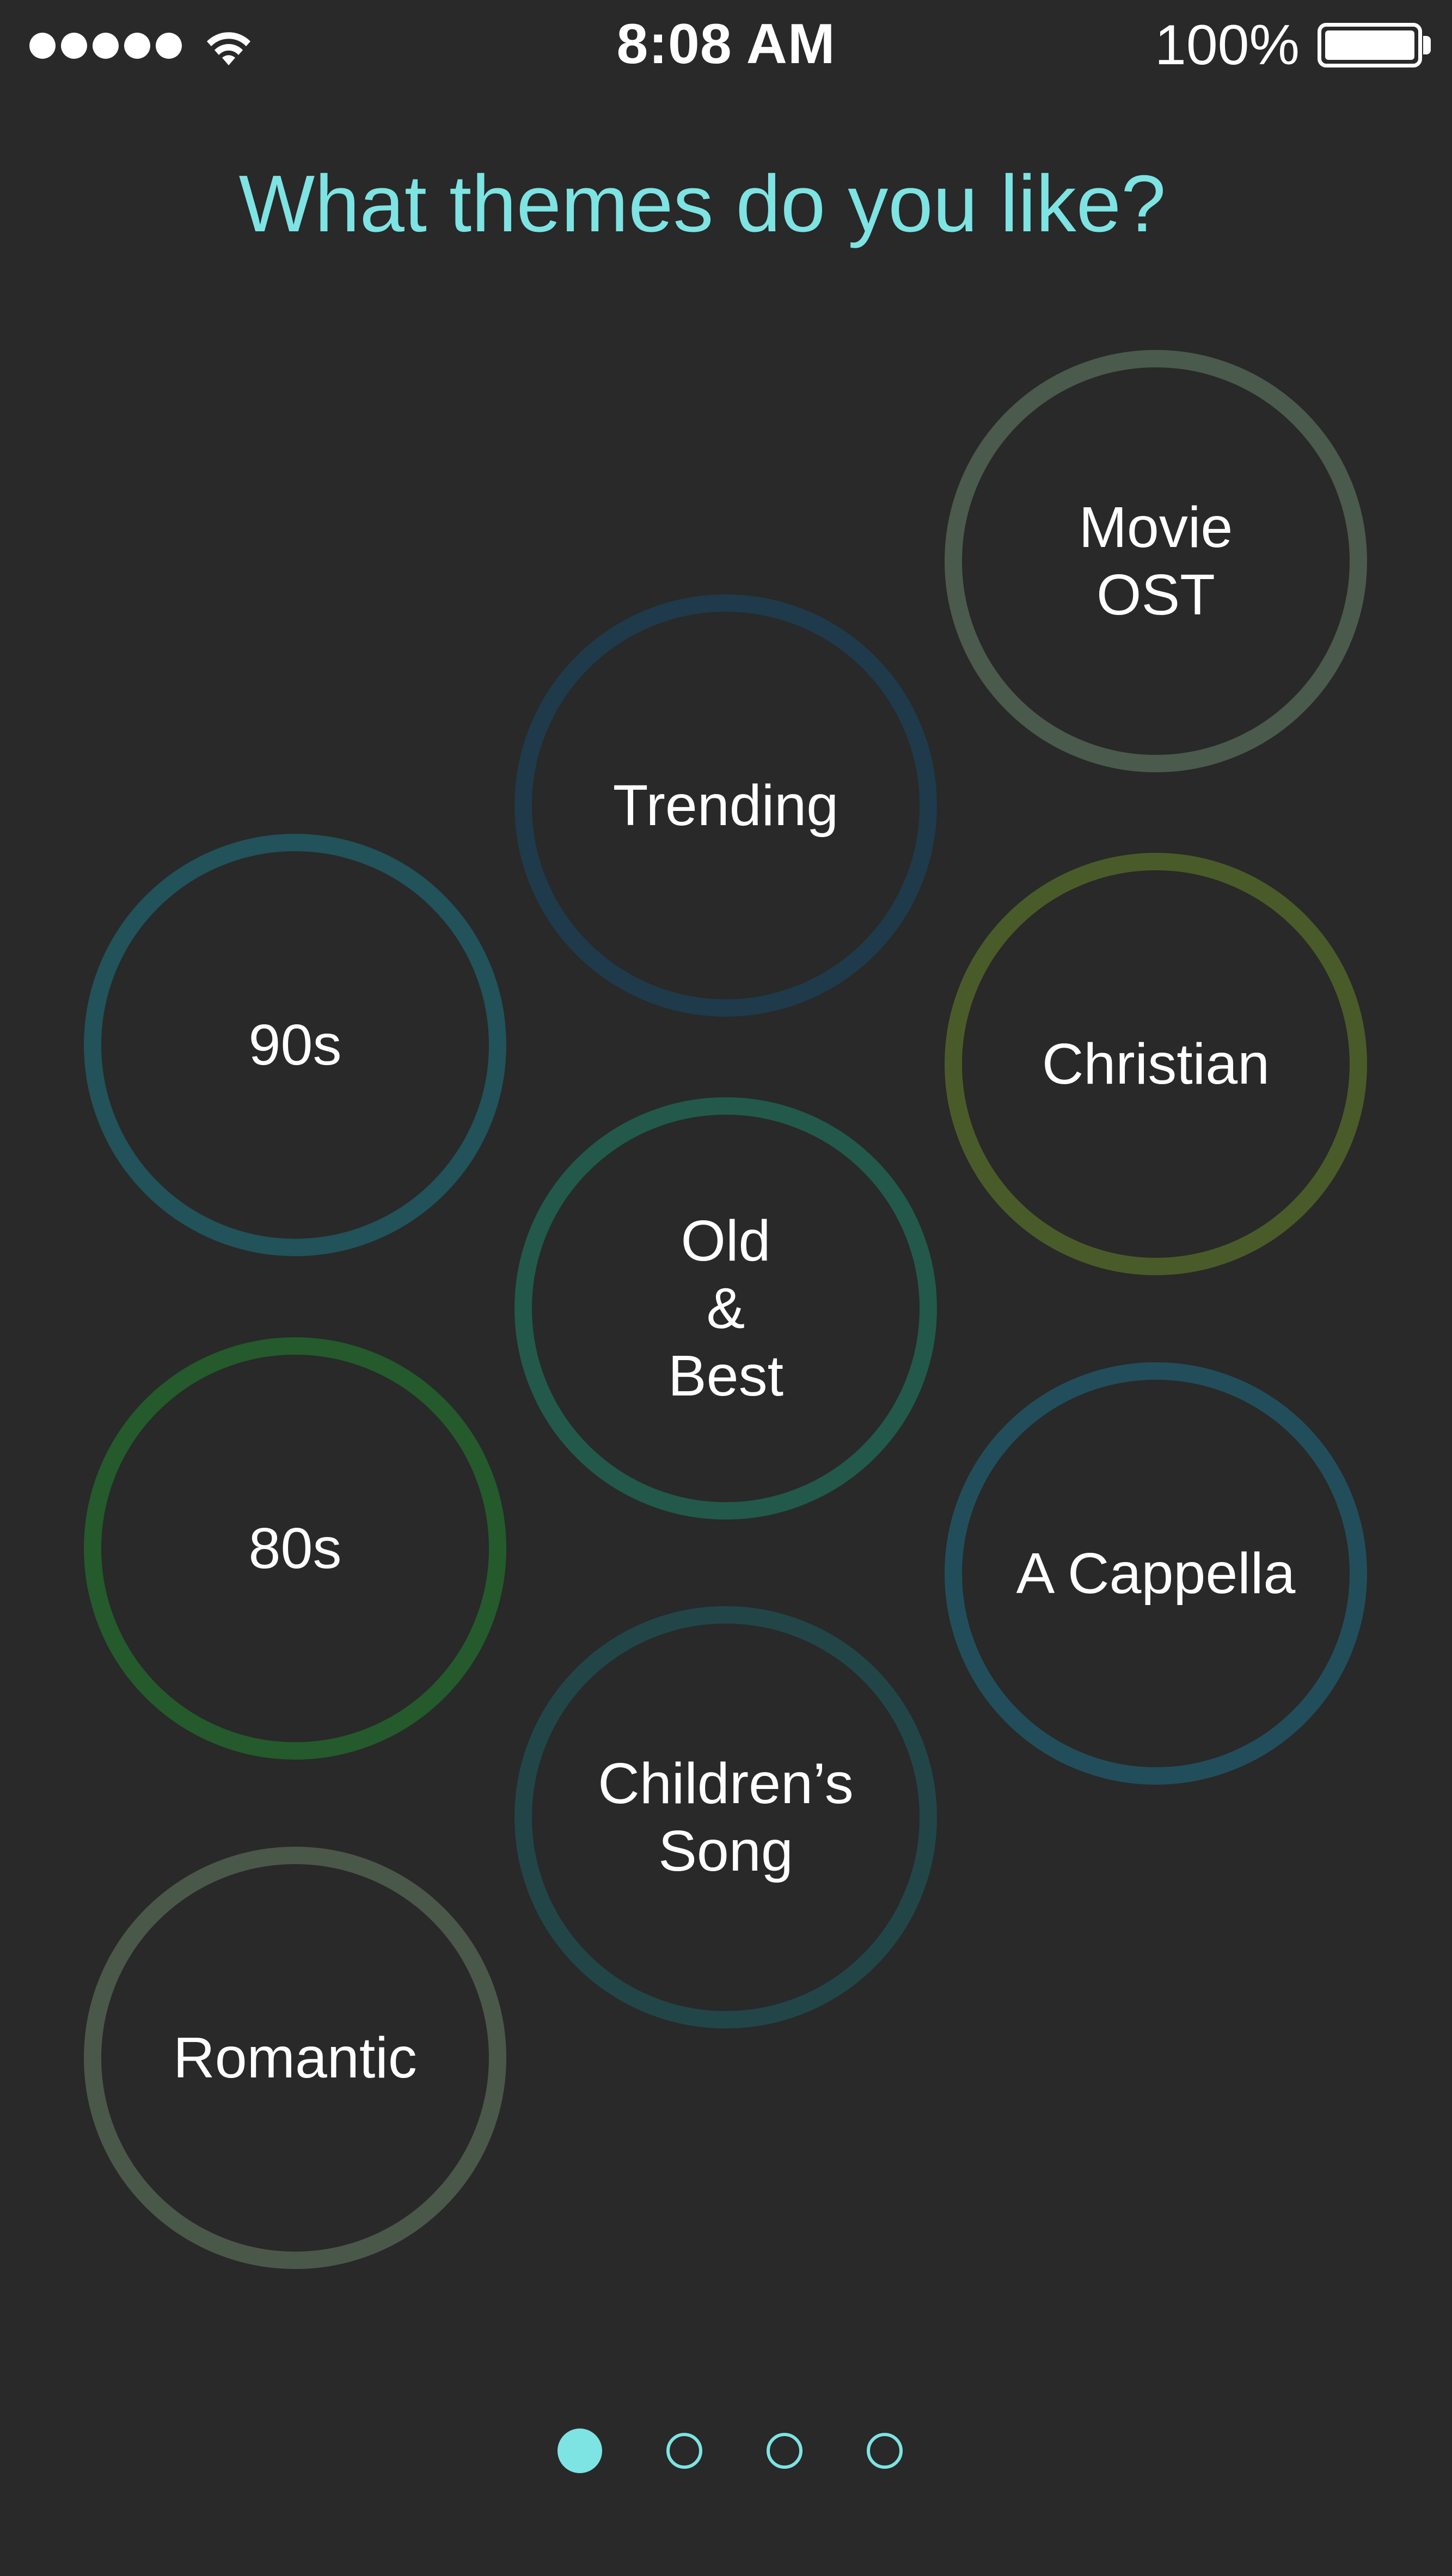 The width and height of the screenshot is (1452, 2576). I want to click on theme-label: Christian, so click(1155, 1064).